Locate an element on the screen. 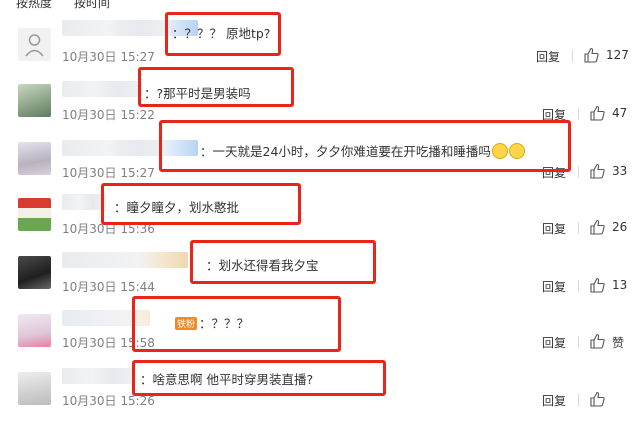 This screenshot has width=641, height=426. like-count: 26 is located at coordinates (620, 227).